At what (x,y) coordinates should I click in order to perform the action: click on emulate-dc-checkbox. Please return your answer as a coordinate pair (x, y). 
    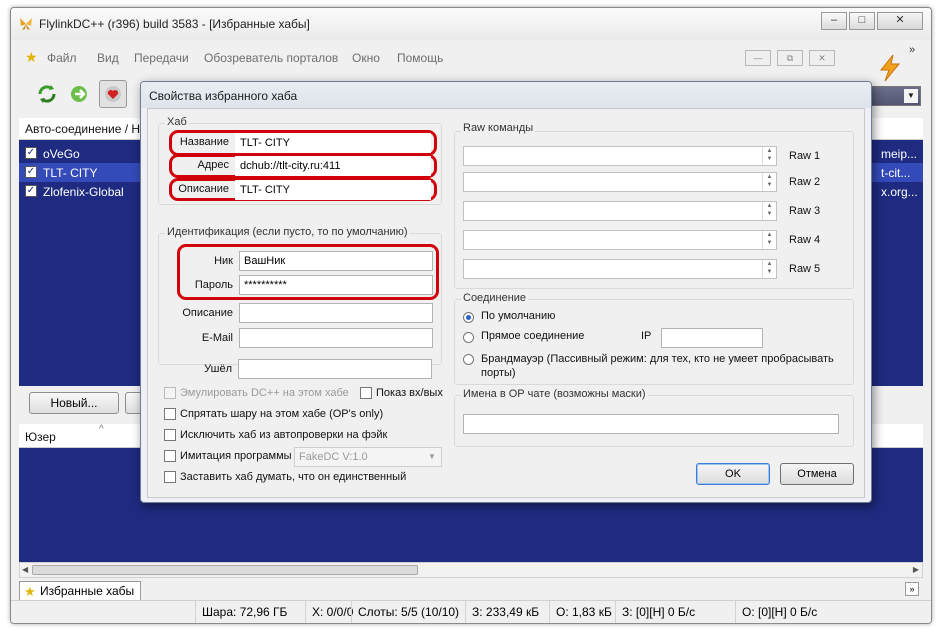
    Looking at the image, I should click on (170, 393).